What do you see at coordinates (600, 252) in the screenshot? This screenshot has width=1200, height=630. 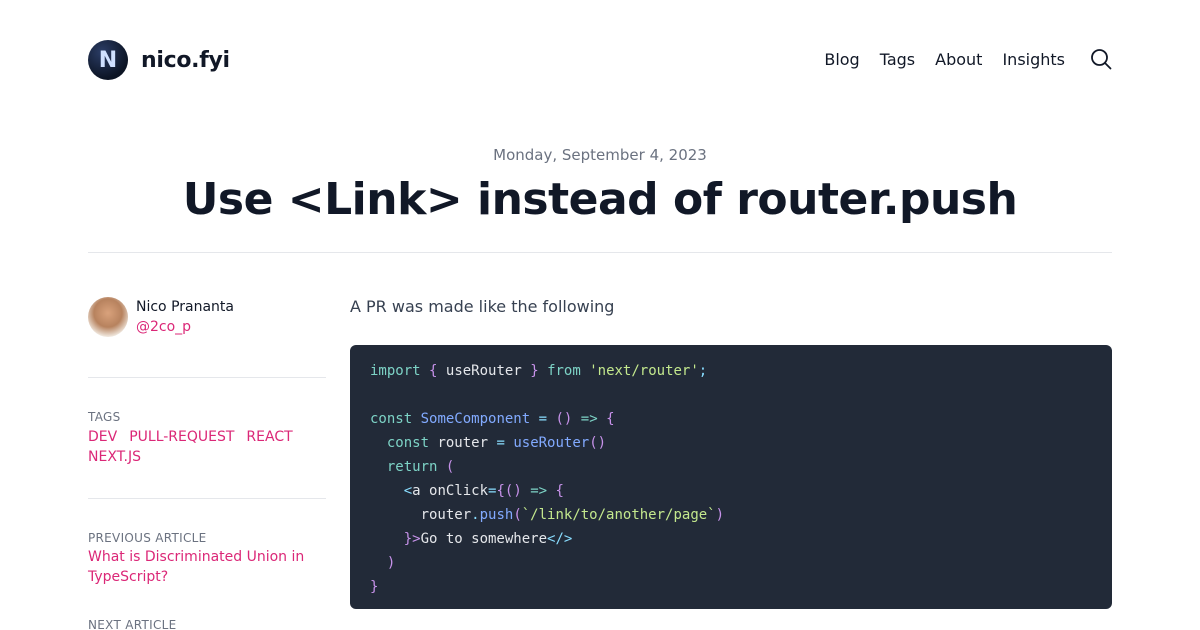 I see `title-divider` at bounding box center [600, 252].